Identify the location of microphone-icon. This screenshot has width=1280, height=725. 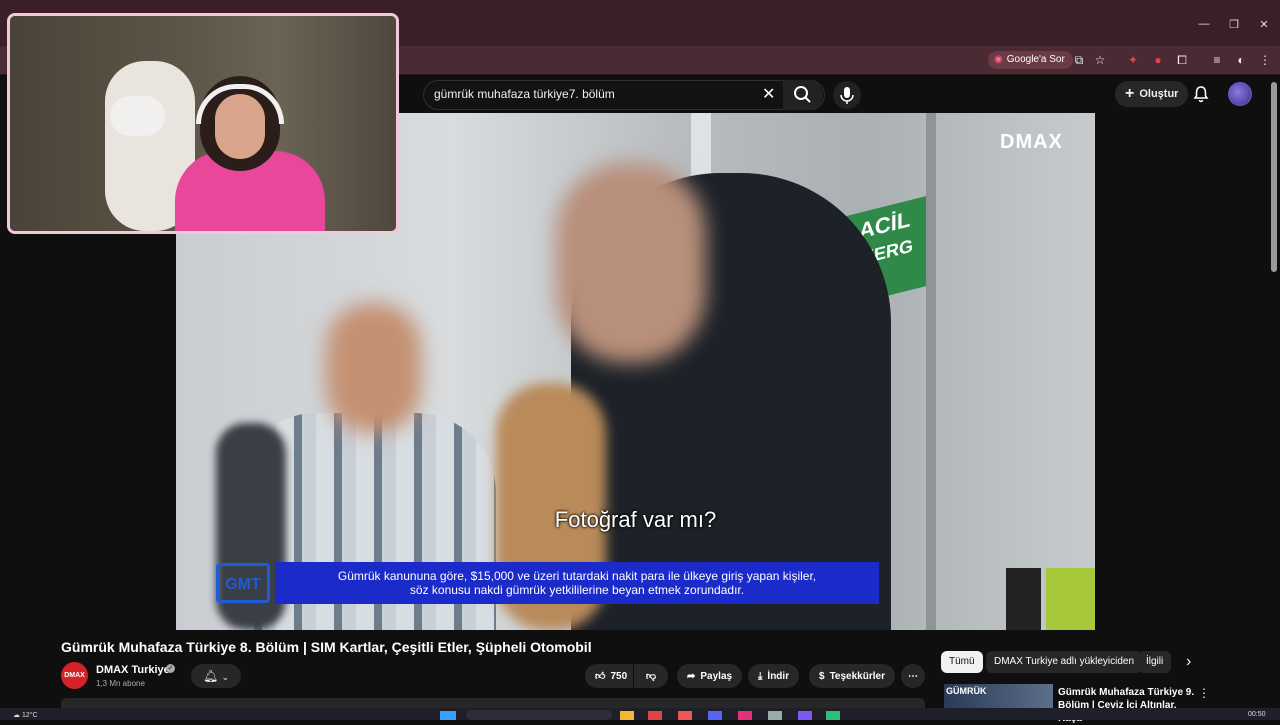
(847, 95).